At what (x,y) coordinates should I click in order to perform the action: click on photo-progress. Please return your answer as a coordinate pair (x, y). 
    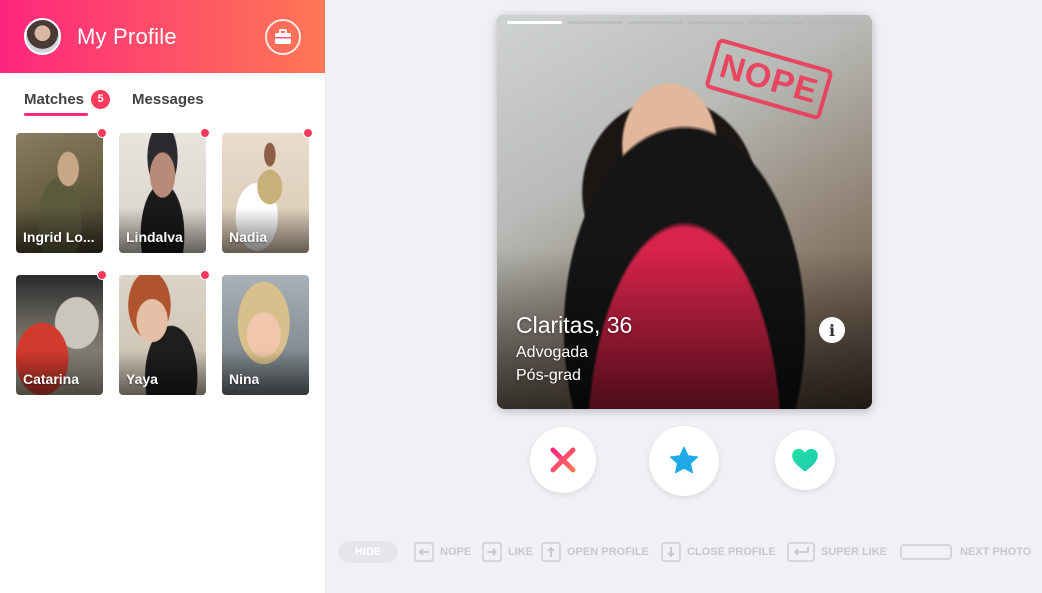
    Looking at the image, I should click on (685, 22).